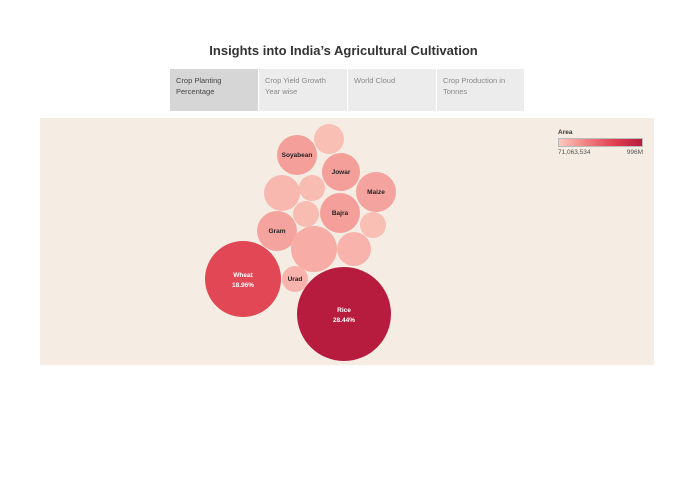 The height and width of the screenshot is (503, 687). I want to click on tab-world-cloud: World Cloud, so click(392, 90).